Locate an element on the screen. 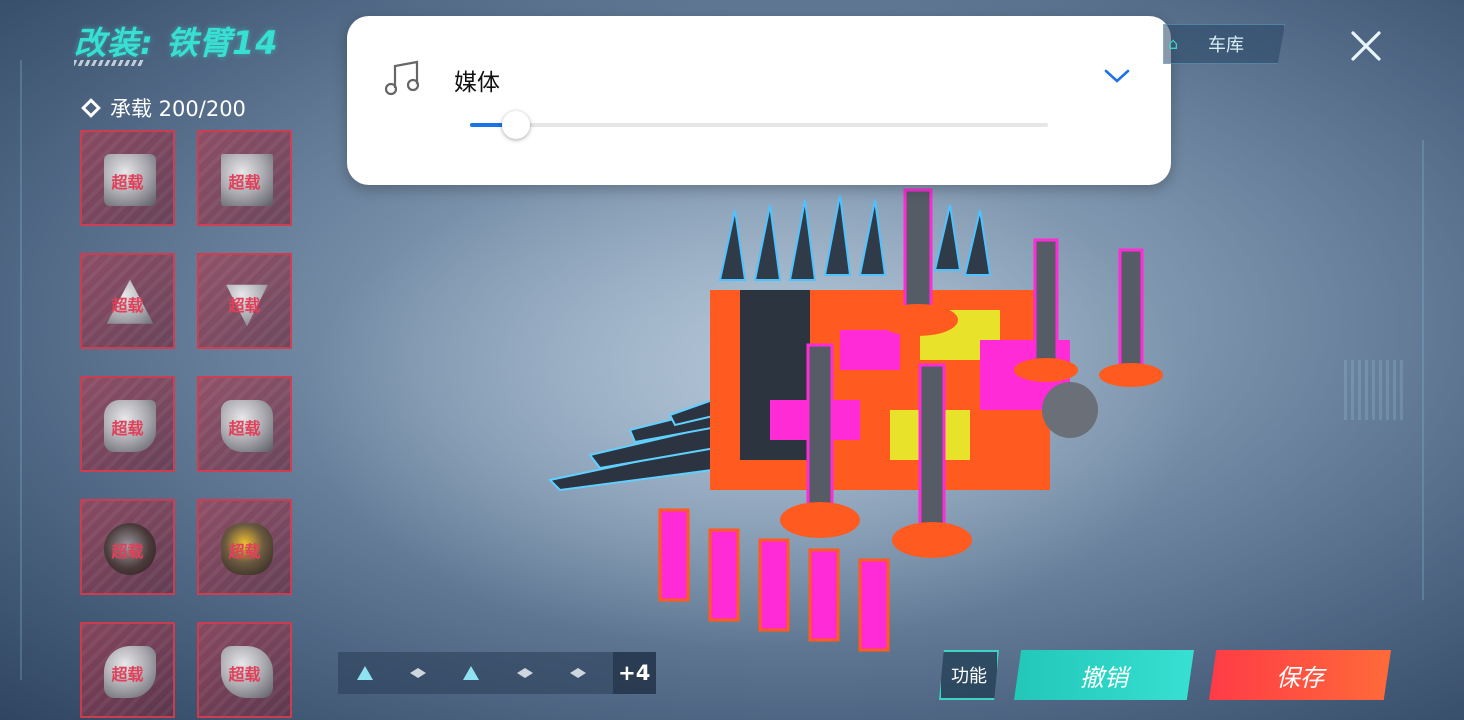 The height and width of the screenshot is (720, 1464). load-capacity: 承载 200/200 is located at coordinates (163, 108).